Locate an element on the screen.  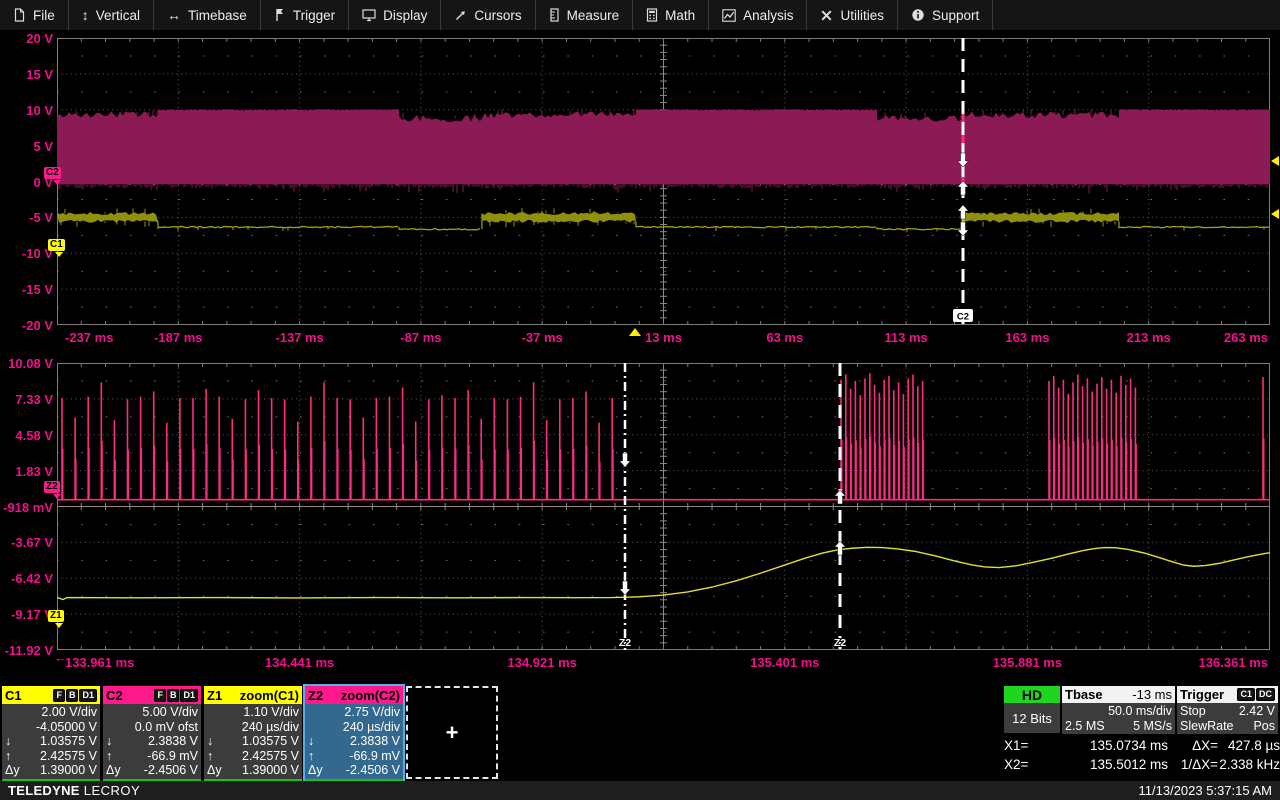
voltage-tick-label: -15 V is located at coordinates (37, 290).